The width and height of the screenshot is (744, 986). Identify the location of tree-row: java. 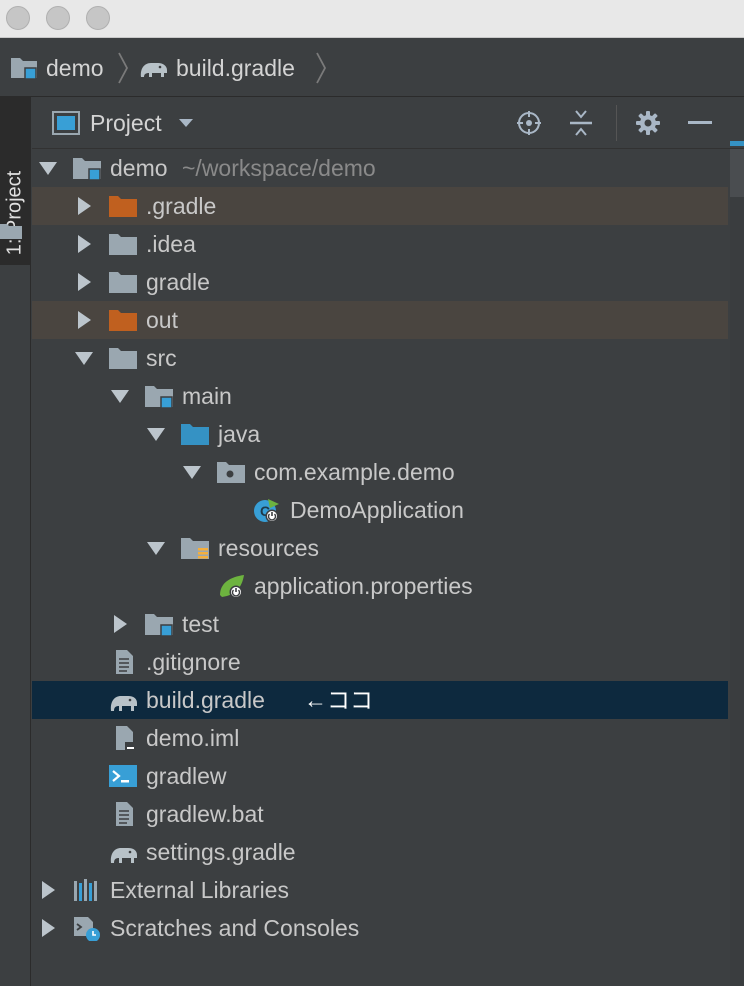
(380, 434).